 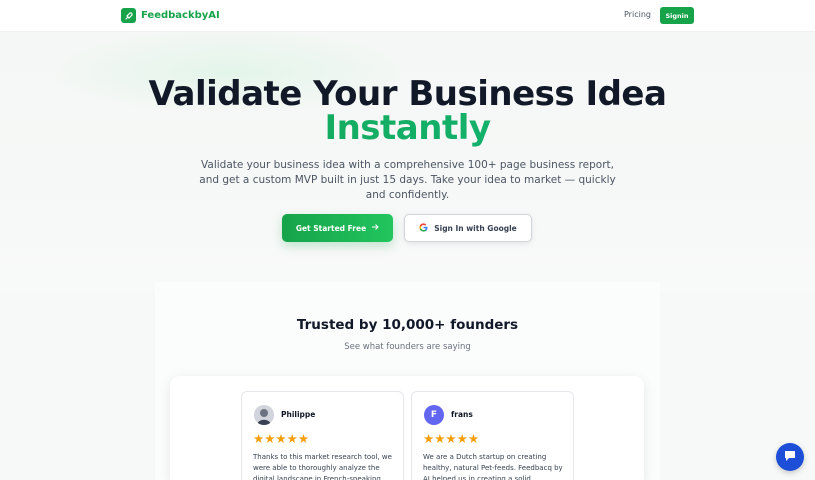 What do you see at coordinates (462, 414) in the screenshot?
I see `reviewer-name: frans` at bounding box center [462, 414].